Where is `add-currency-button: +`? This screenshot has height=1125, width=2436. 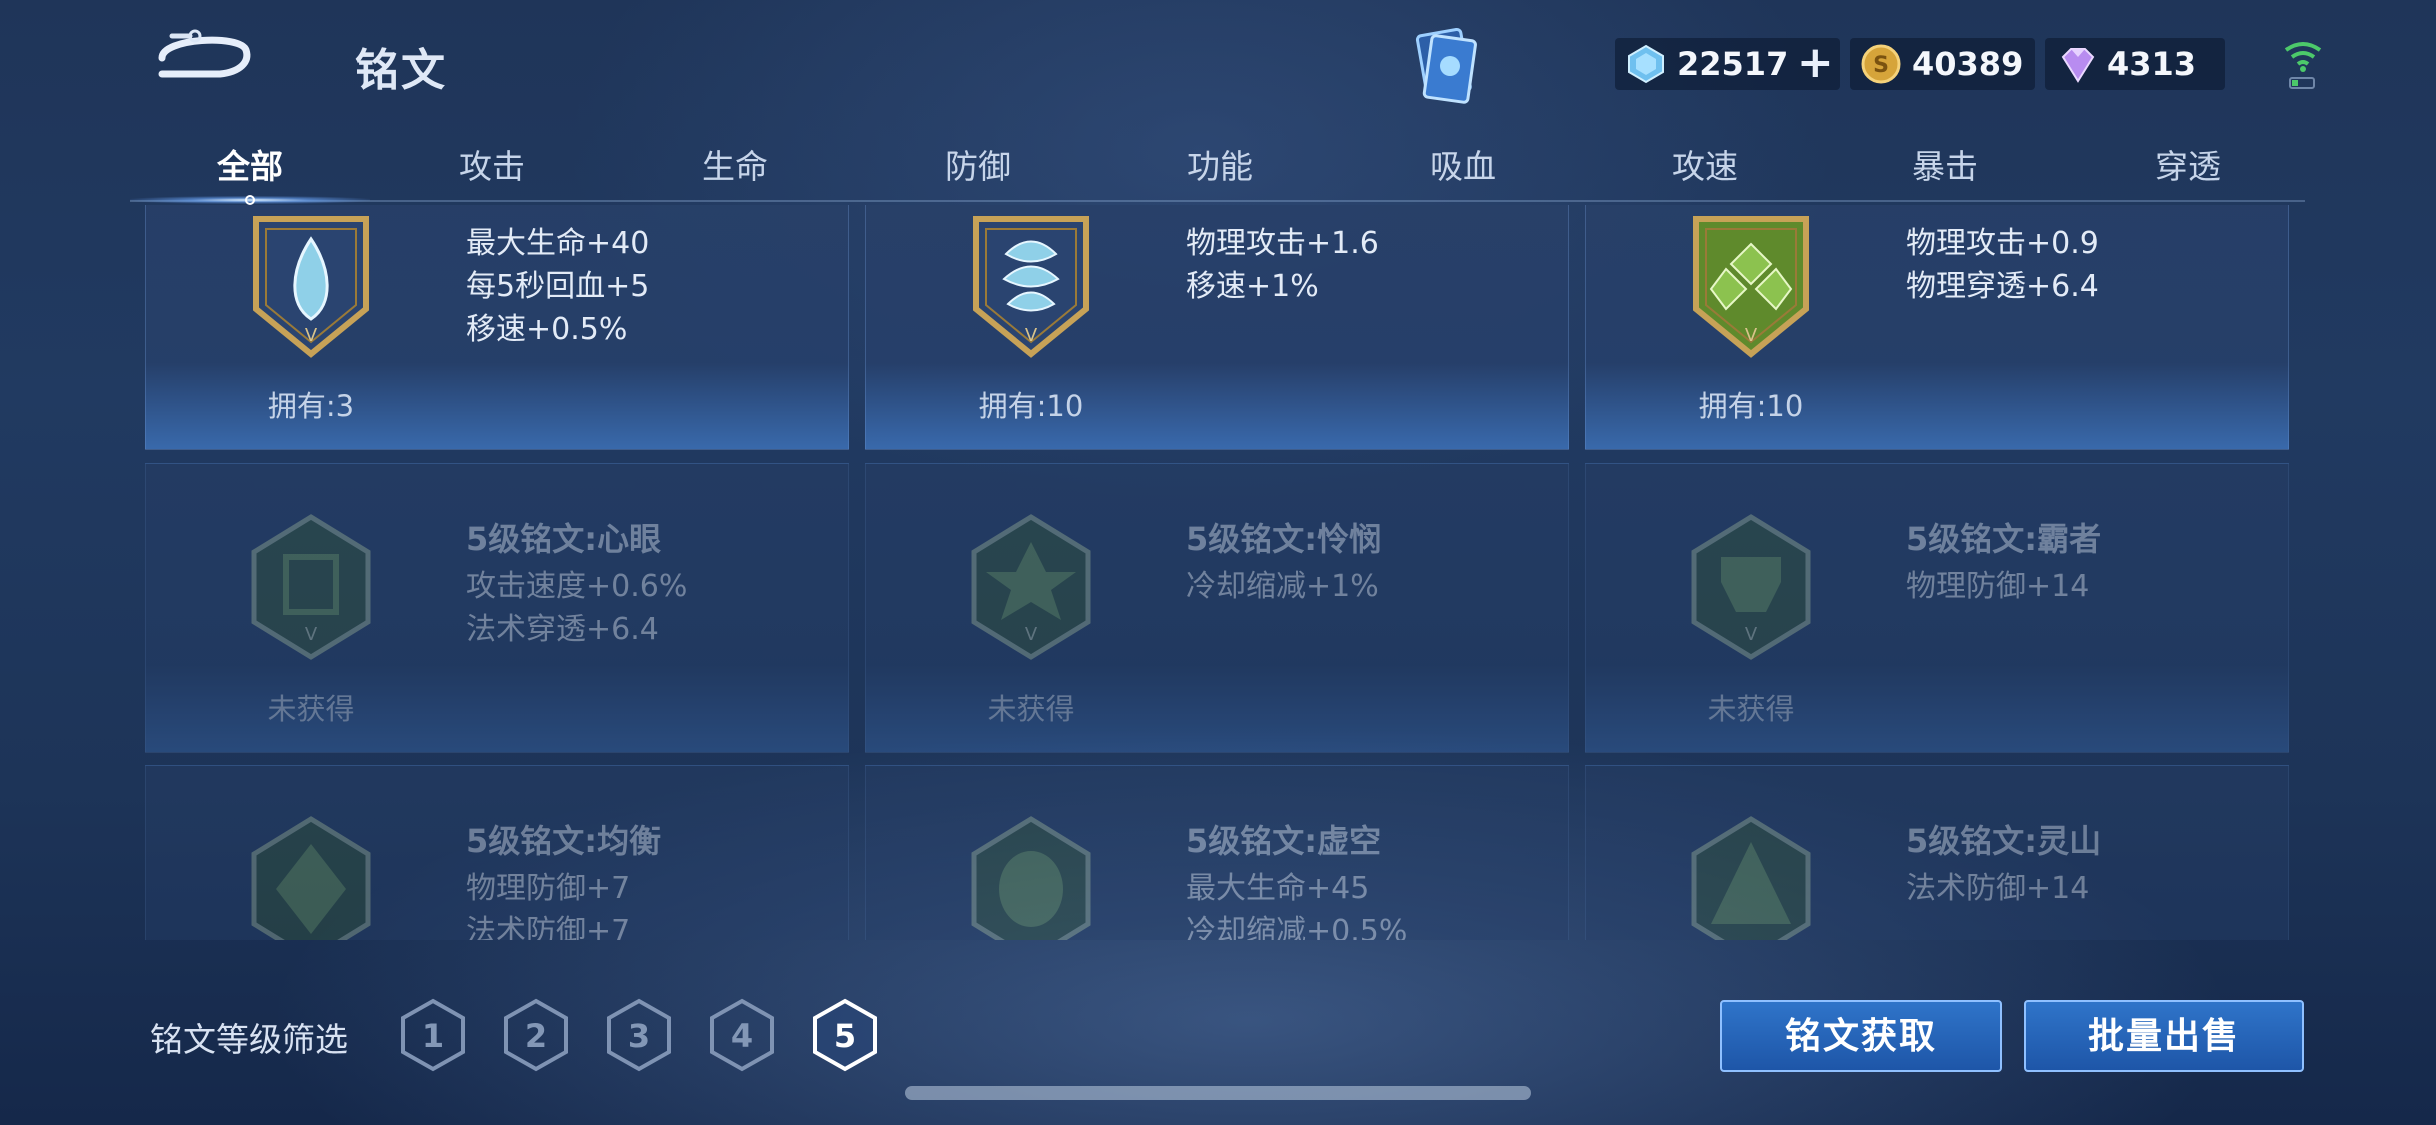
add-currency-button: + is located at coordinates (1815, 63).